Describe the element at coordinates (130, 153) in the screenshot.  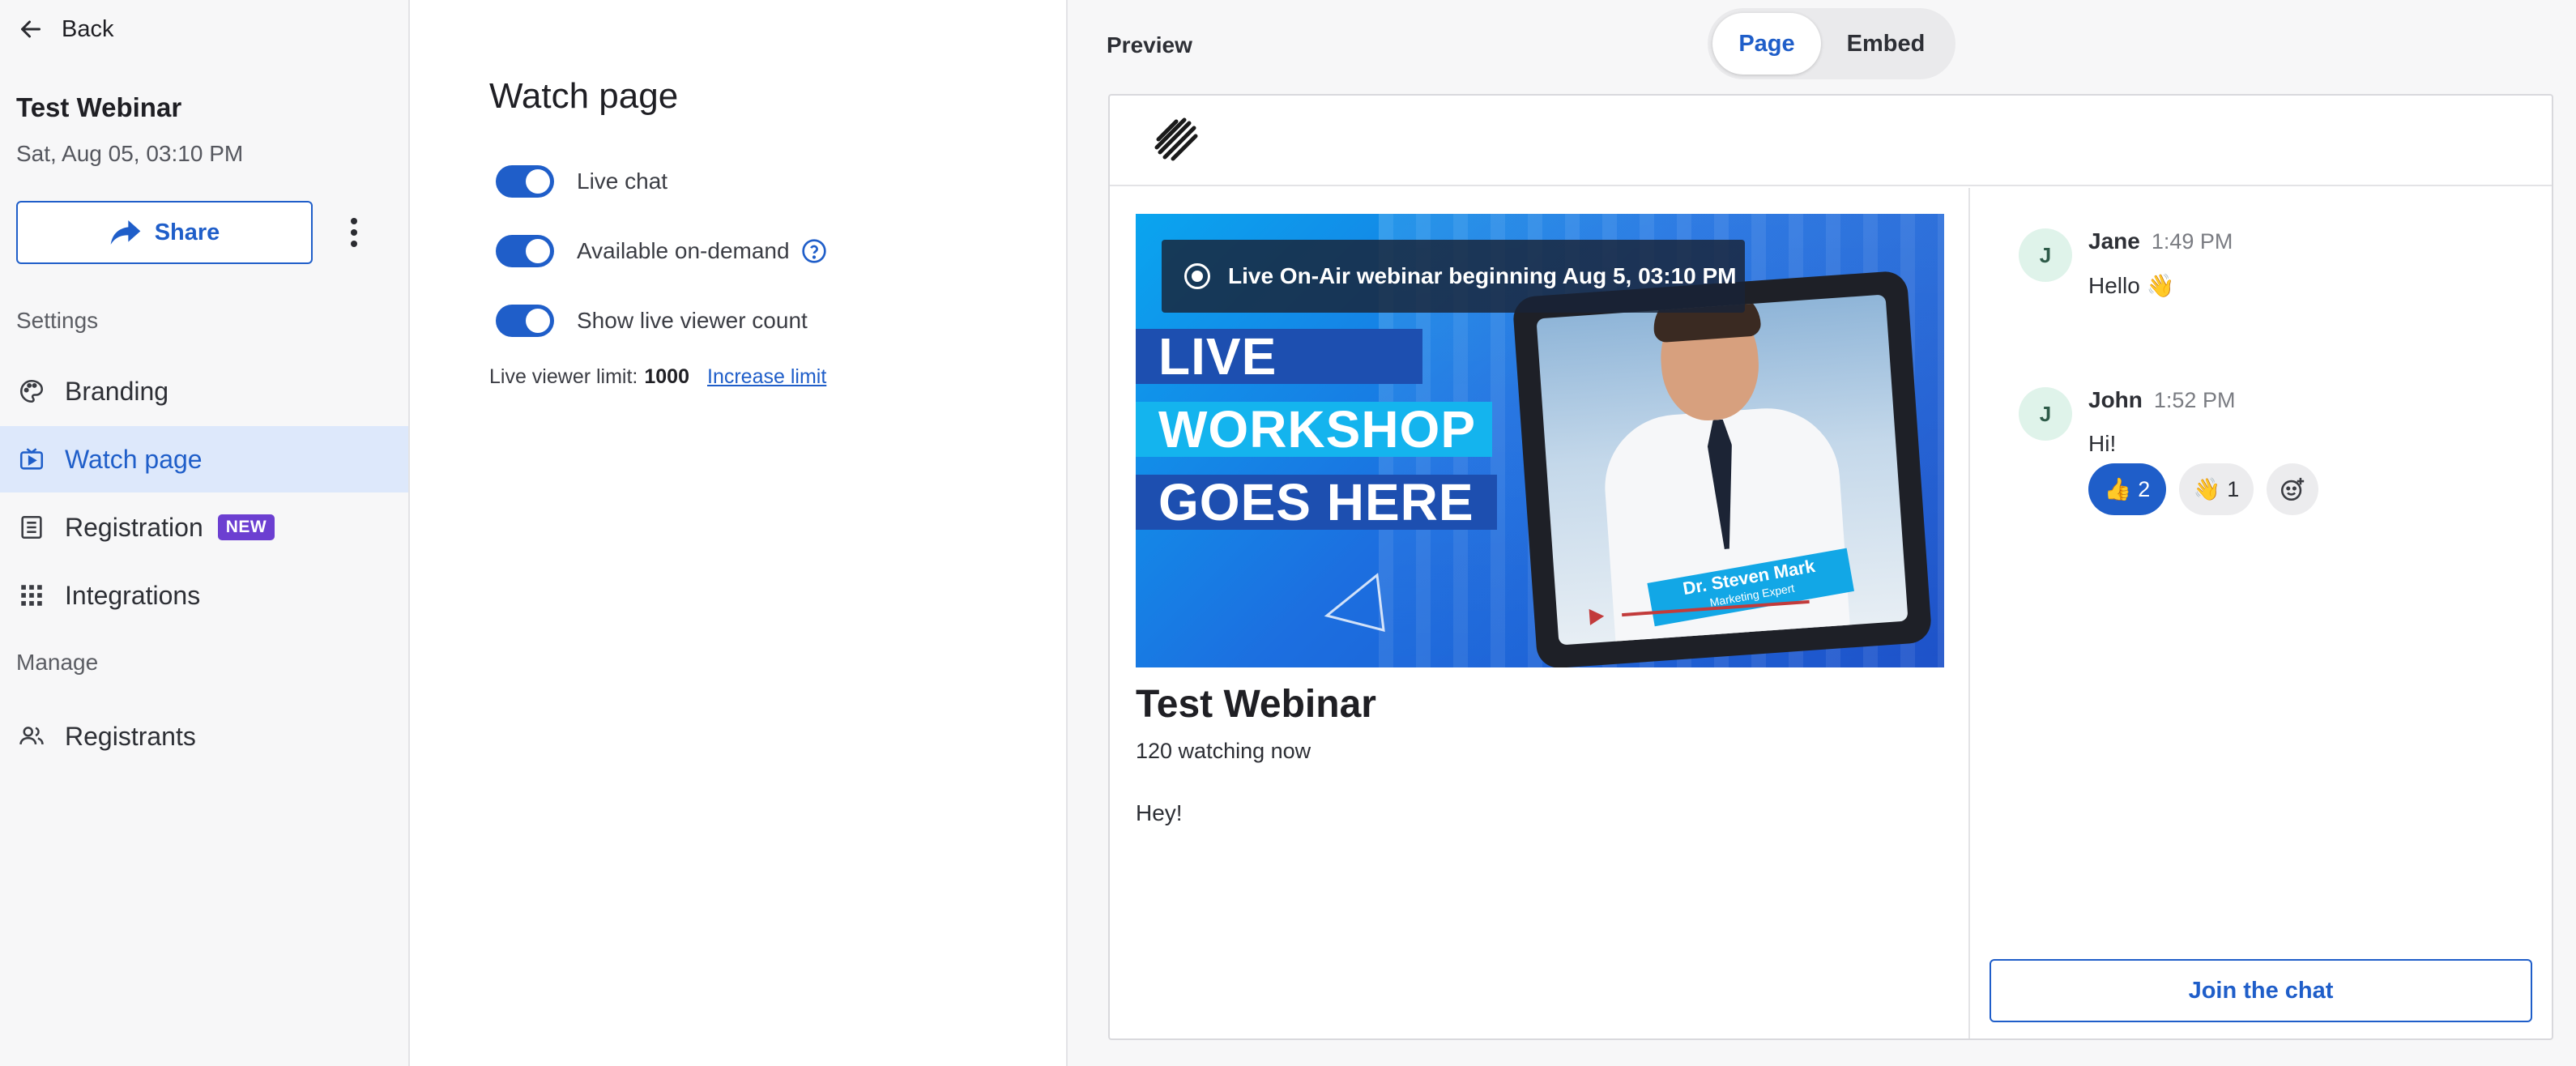
I see `webinar-date: Sat, Aug 05, 03:10 PM` at that location.